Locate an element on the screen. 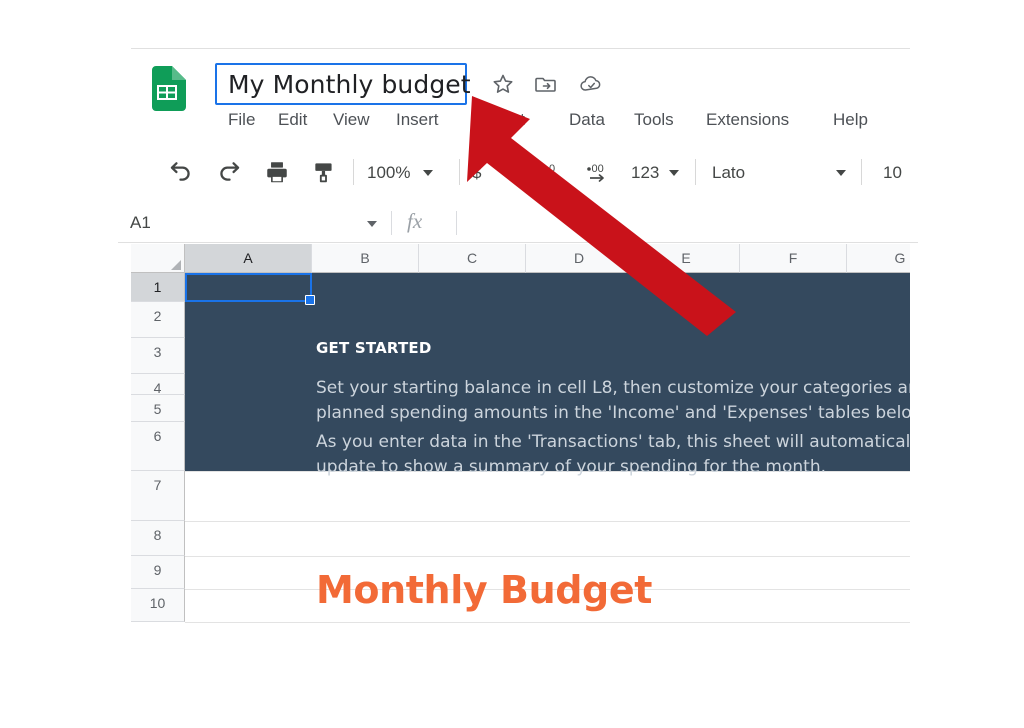 The height and width of the screenshot is (728, 1024). redo-icon is located at coordinates (229, 172).